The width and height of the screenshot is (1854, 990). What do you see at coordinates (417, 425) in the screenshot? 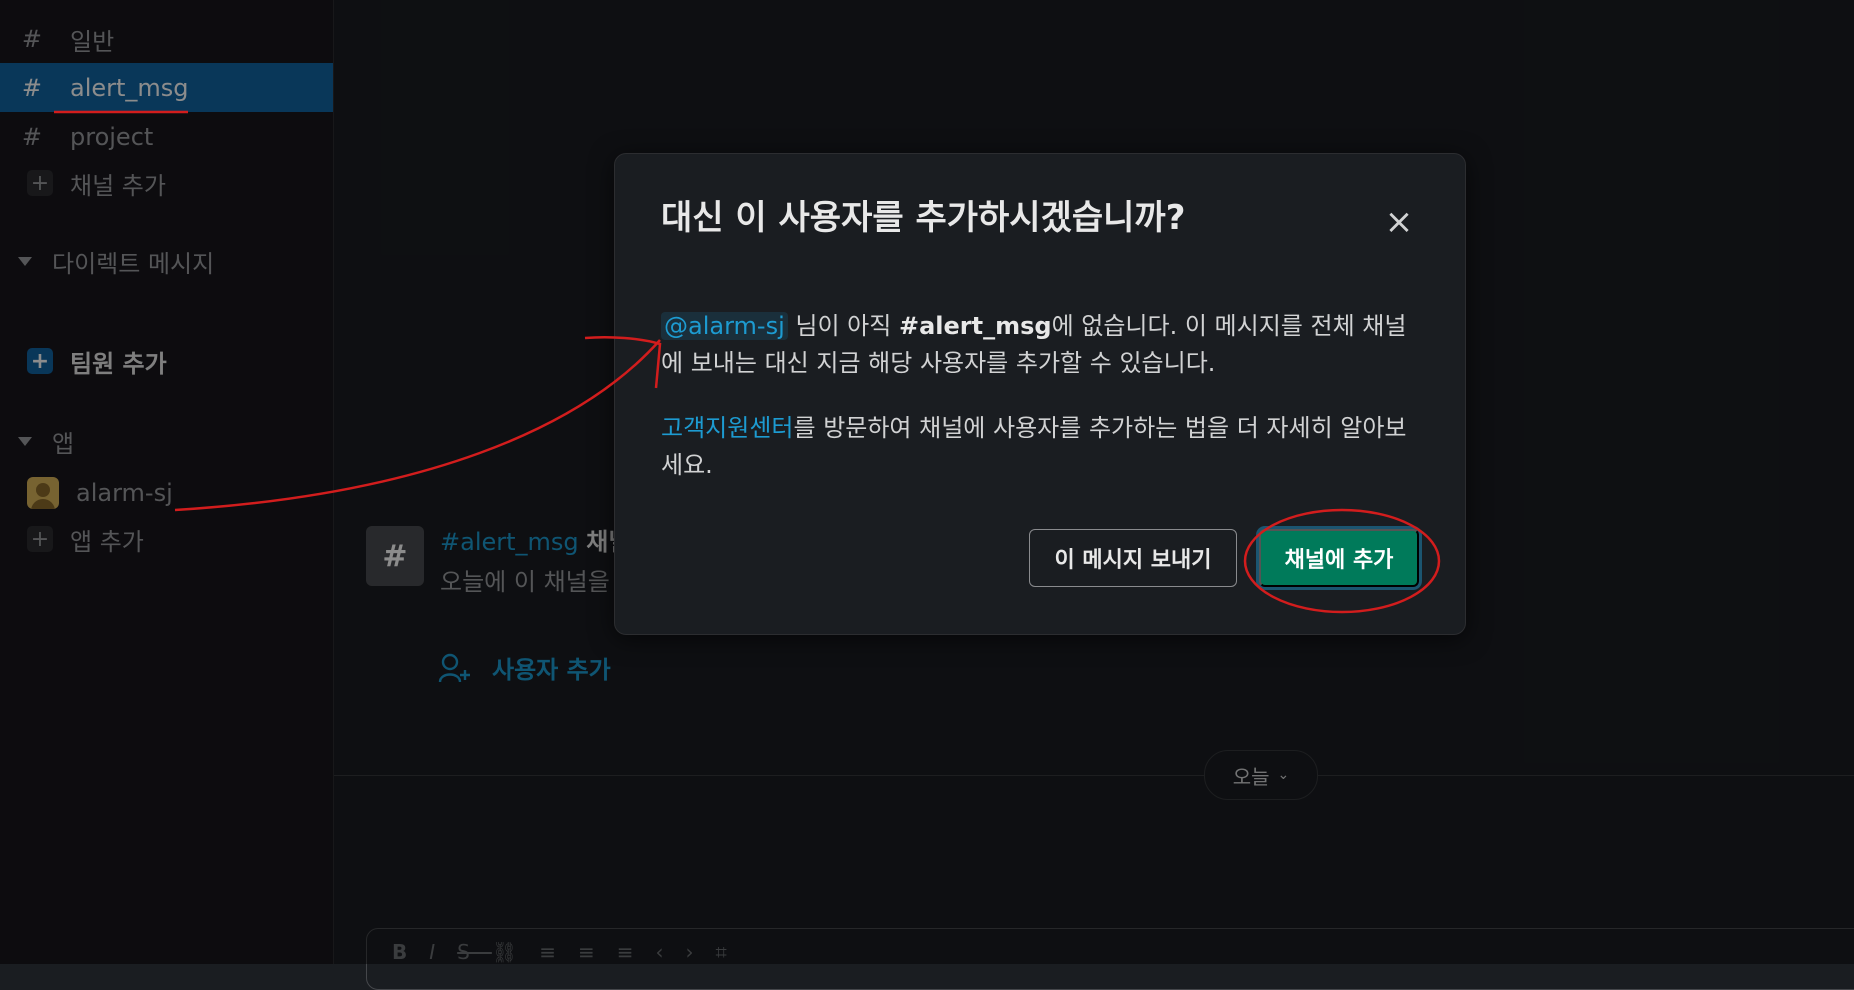
I see `annotation-arrow` at bounding box center [417, 425].